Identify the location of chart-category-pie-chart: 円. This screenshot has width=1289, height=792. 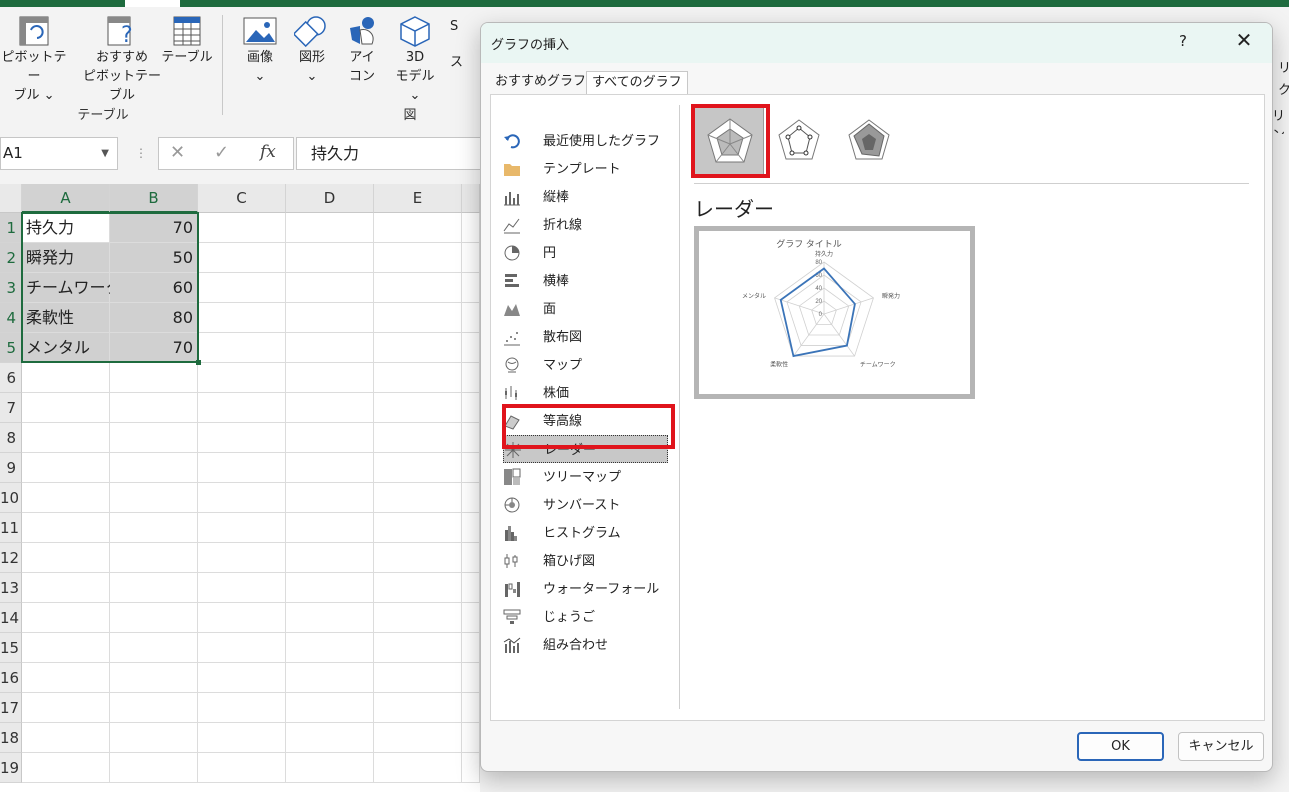
(585, 253).